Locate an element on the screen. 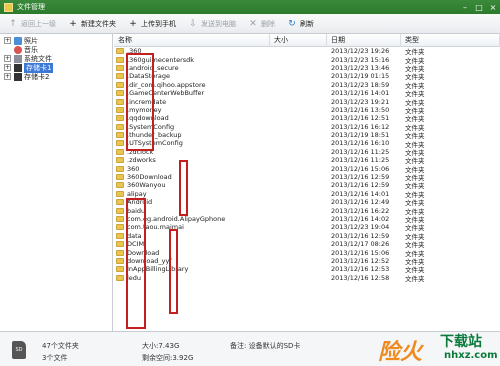  file-date-cell: 2013/12/16 12:52 is located at coordinates (360, 260).